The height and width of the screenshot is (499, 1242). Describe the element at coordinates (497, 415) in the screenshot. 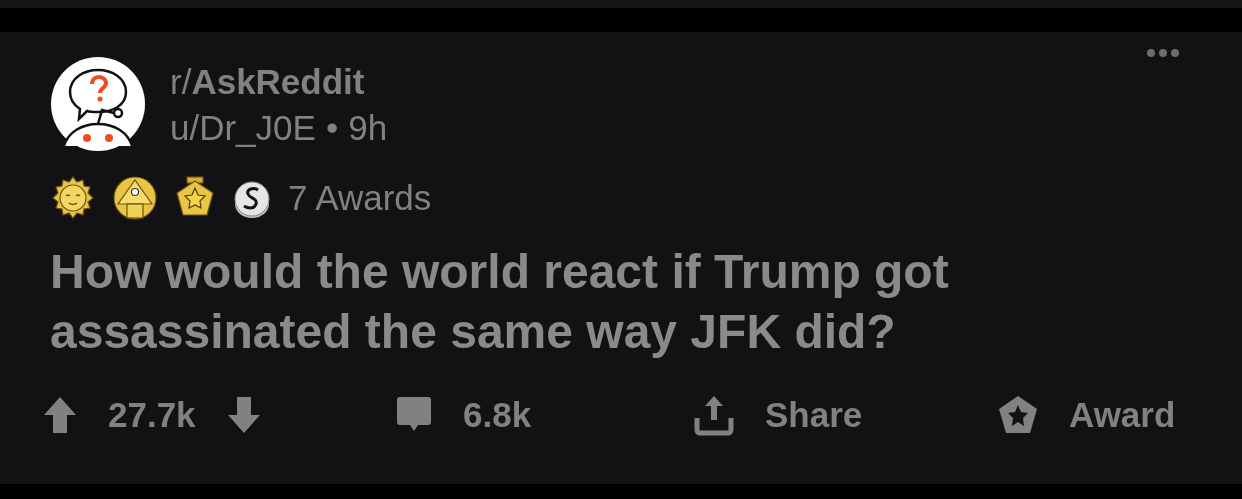

I see `comment-count: 6.8k` at that location.